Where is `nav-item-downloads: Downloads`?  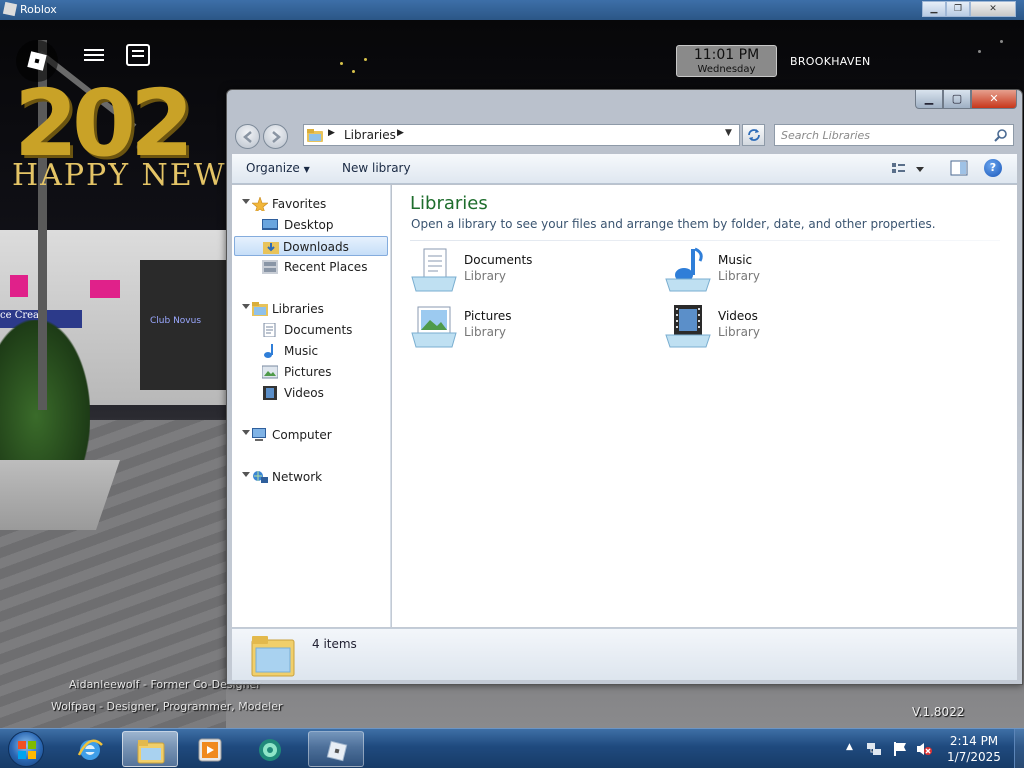
nav-item-downloads: Downloads is located at coordinates (311, 246).